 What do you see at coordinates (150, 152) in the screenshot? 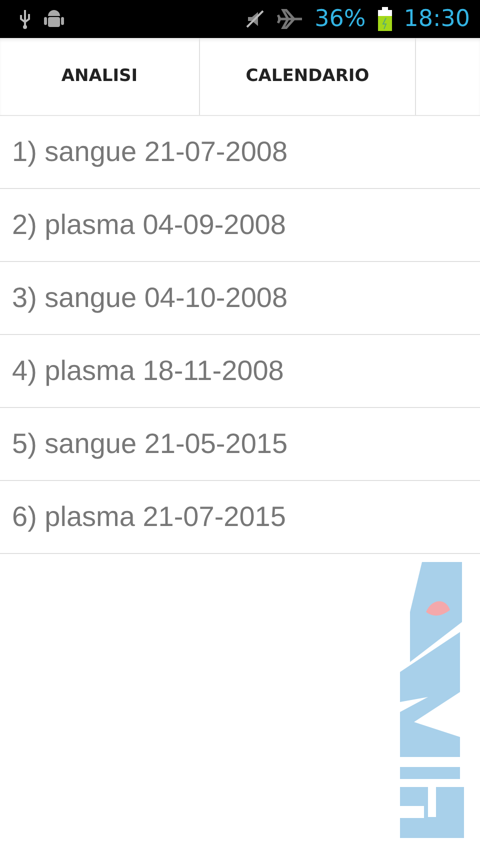
I see `list-item: 1) sangue 21-07-2008` at bounding box center [150, 152].